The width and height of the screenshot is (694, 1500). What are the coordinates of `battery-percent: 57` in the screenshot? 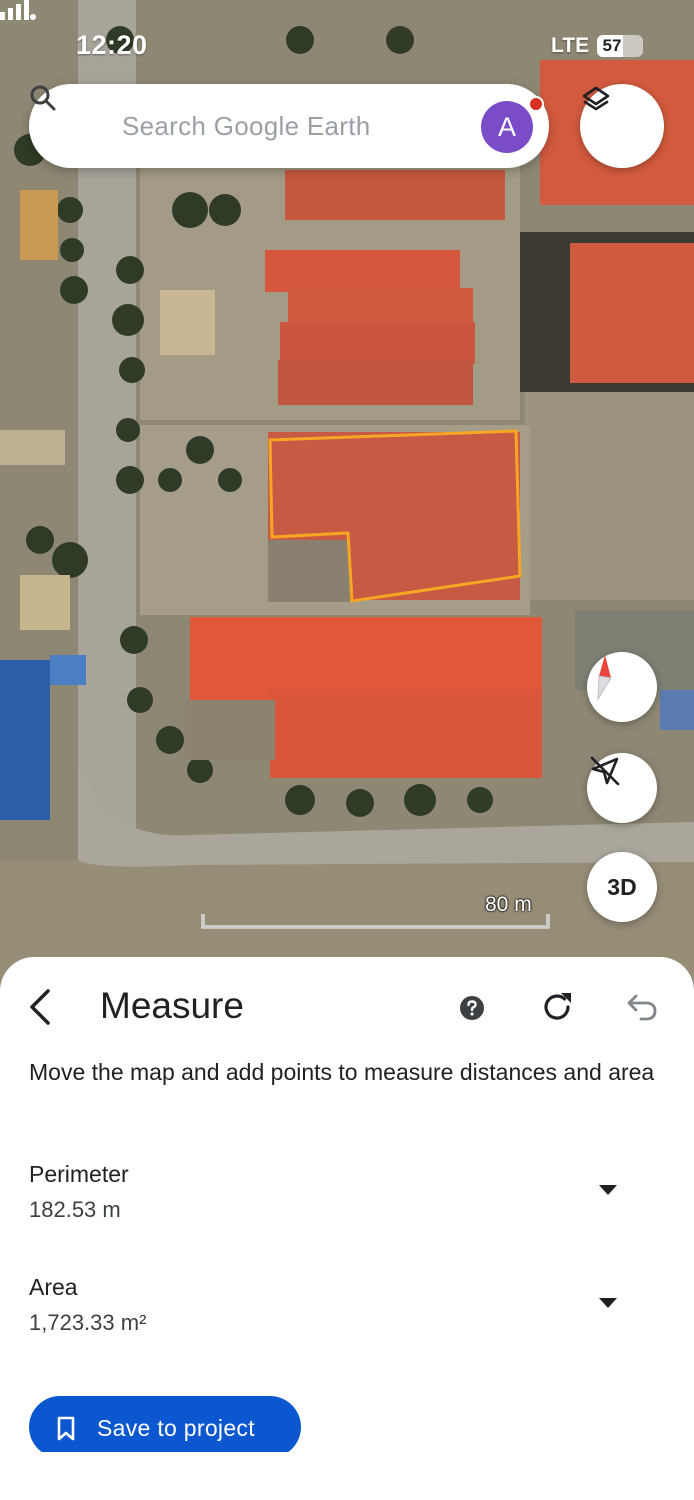 It's located at (612, 45).